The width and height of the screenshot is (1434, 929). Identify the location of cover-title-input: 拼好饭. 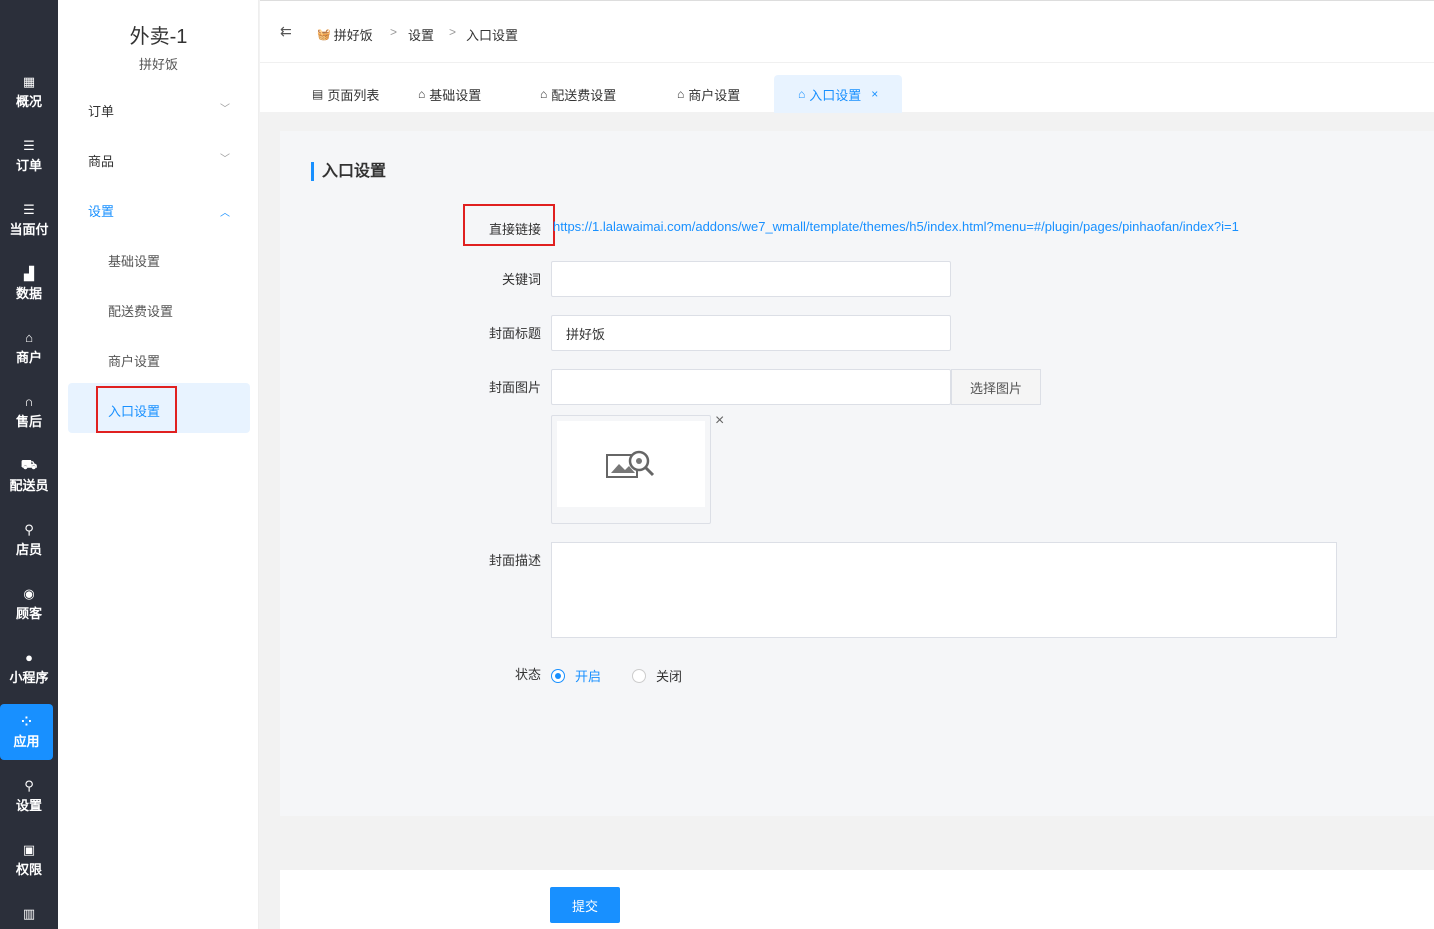
(751, 333).